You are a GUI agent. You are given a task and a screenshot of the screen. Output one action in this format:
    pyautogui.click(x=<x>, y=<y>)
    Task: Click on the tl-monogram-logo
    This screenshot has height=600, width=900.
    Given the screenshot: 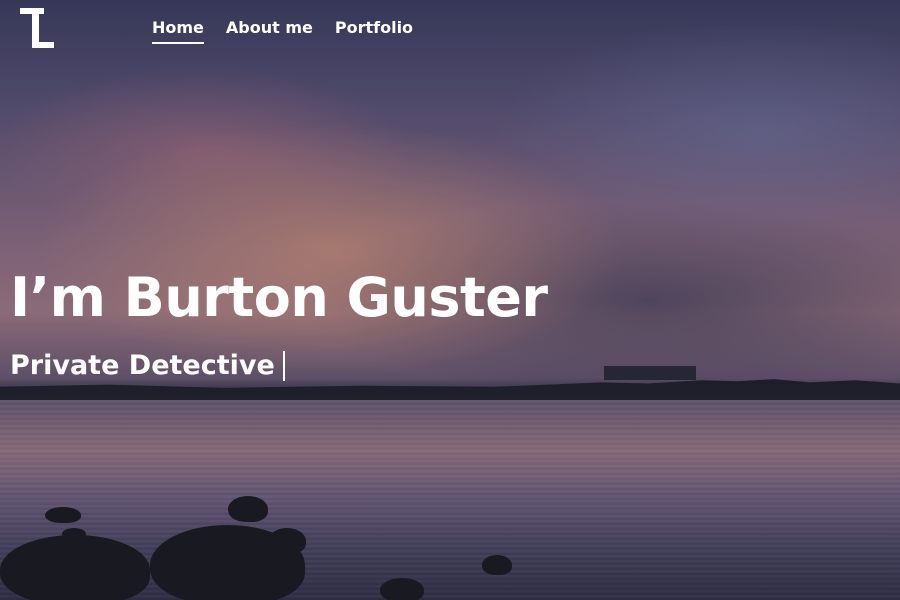 What is the action you would take?
    pyautogui.click(x=38, y=28)
    